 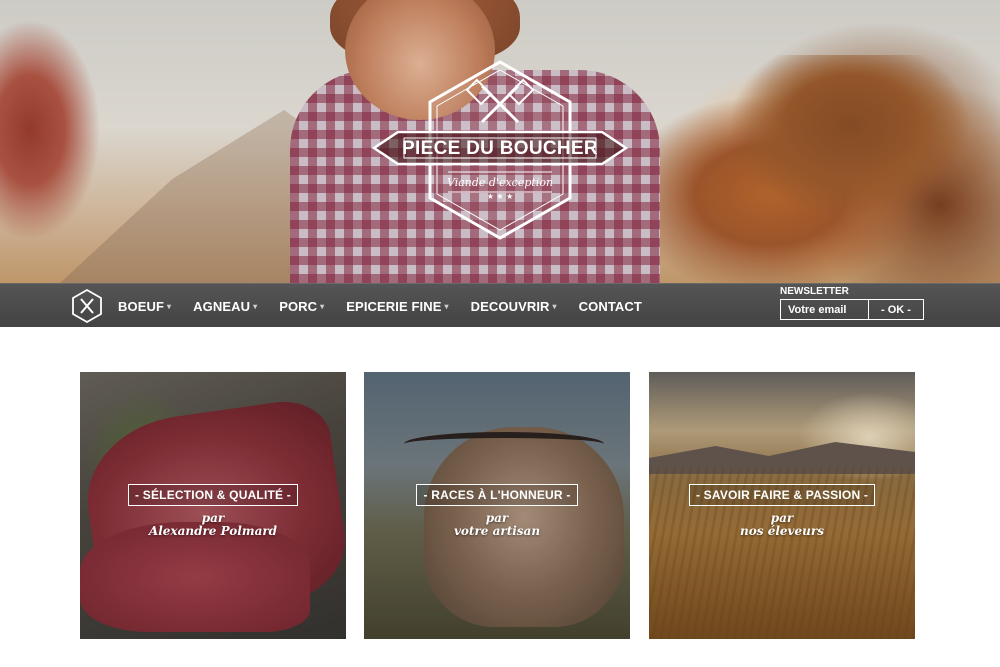 I want to click on card-title: - SÉLECTION & QUALITÉ -, so click(x=213, y=495).